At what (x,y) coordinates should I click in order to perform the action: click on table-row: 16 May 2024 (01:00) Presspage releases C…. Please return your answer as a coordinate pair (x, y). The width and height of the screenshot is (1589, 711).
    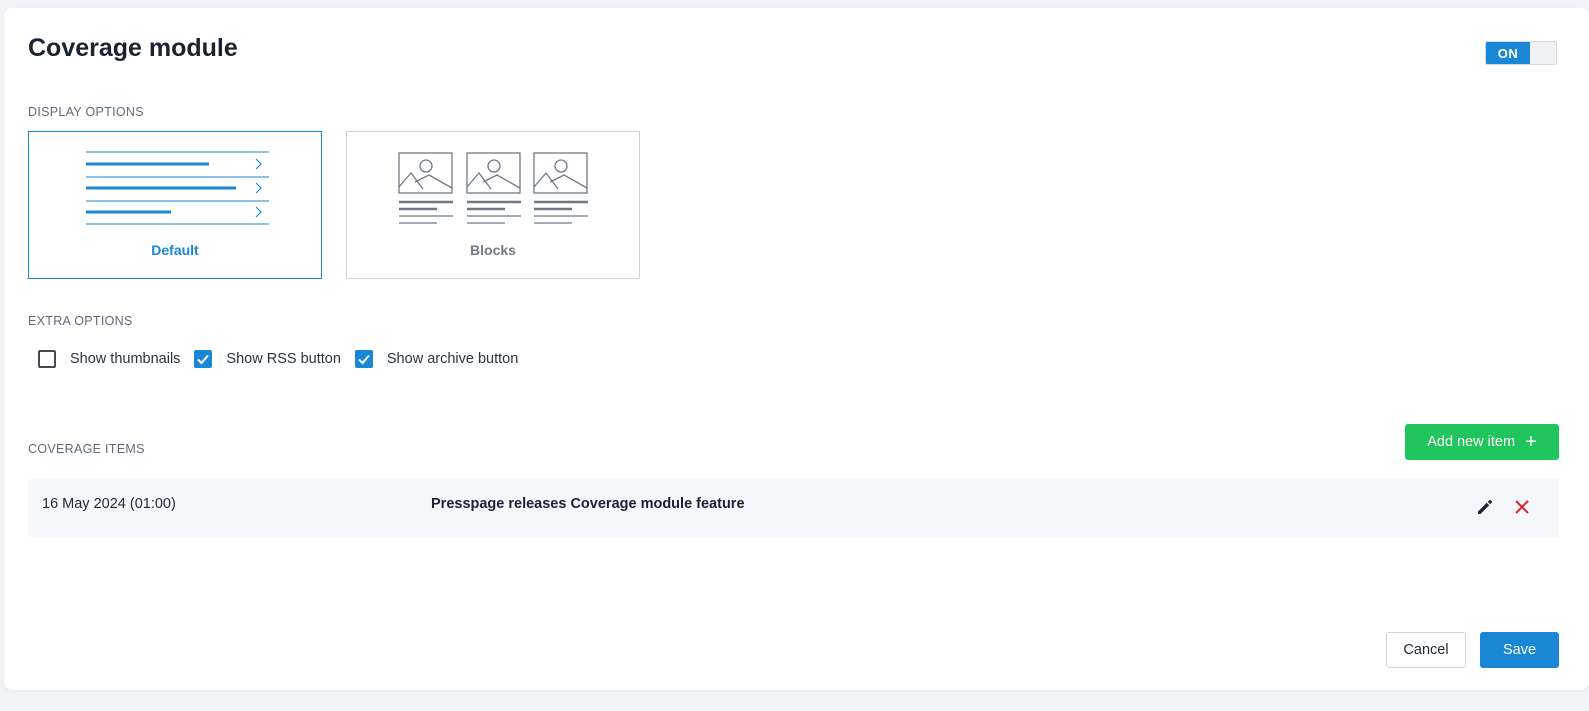
    Looking at the image, I should click on (793, 508).